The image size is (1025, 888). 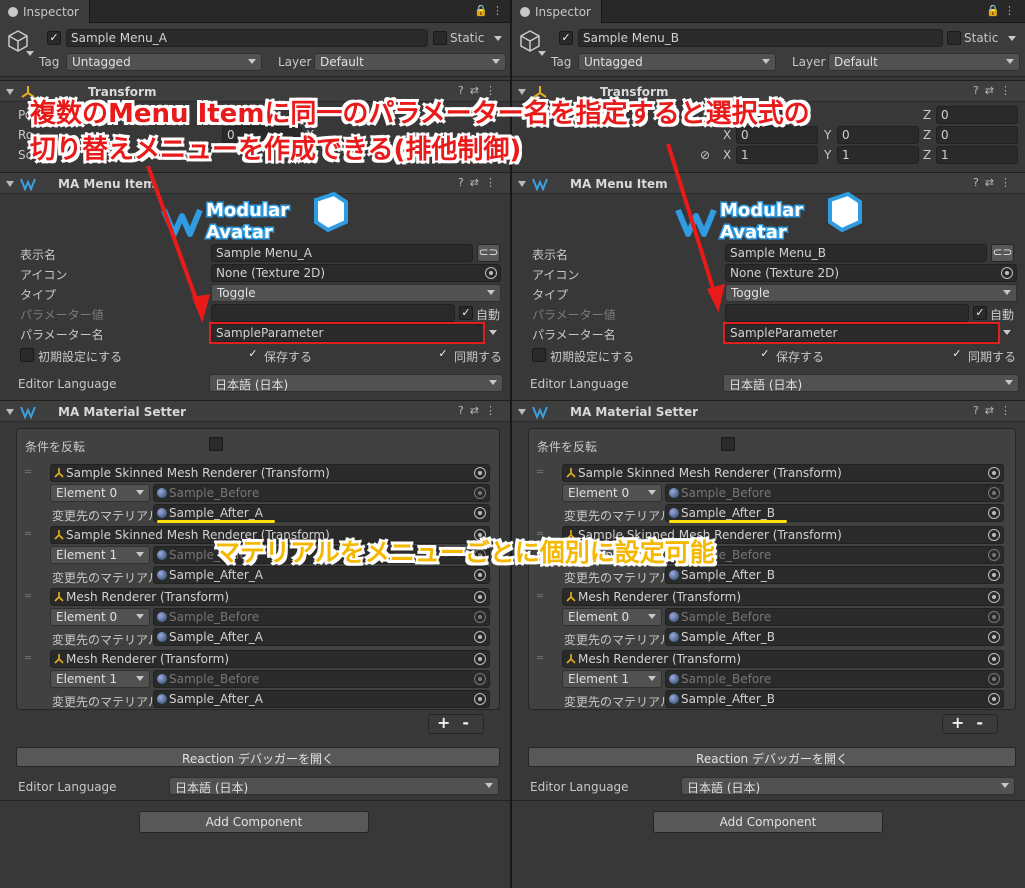 What do you see at coordinates (783, 473) in the screenshot?
I see `renderer-field: Sample Skinned Mesh Renderer (Transform)` at bounding box center [783, 473].